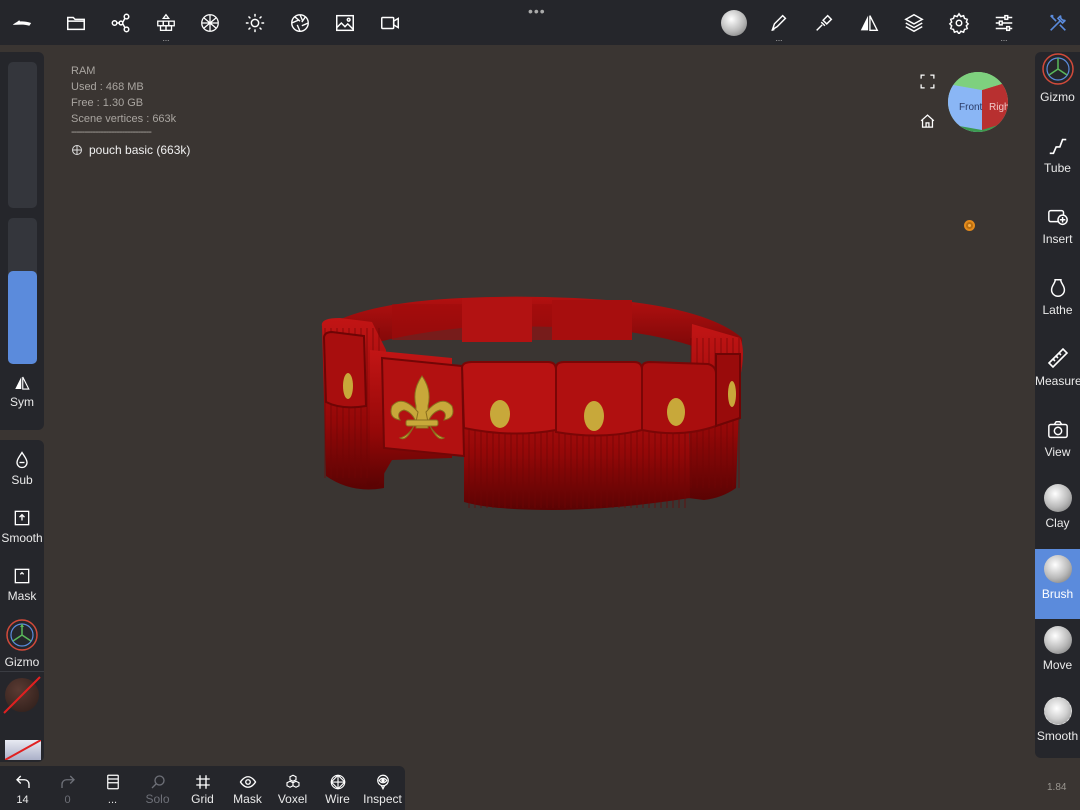 The height and width of the screenshot is (810, 1080). I want to click on clay-sphere-icon, so click(1057, 498).